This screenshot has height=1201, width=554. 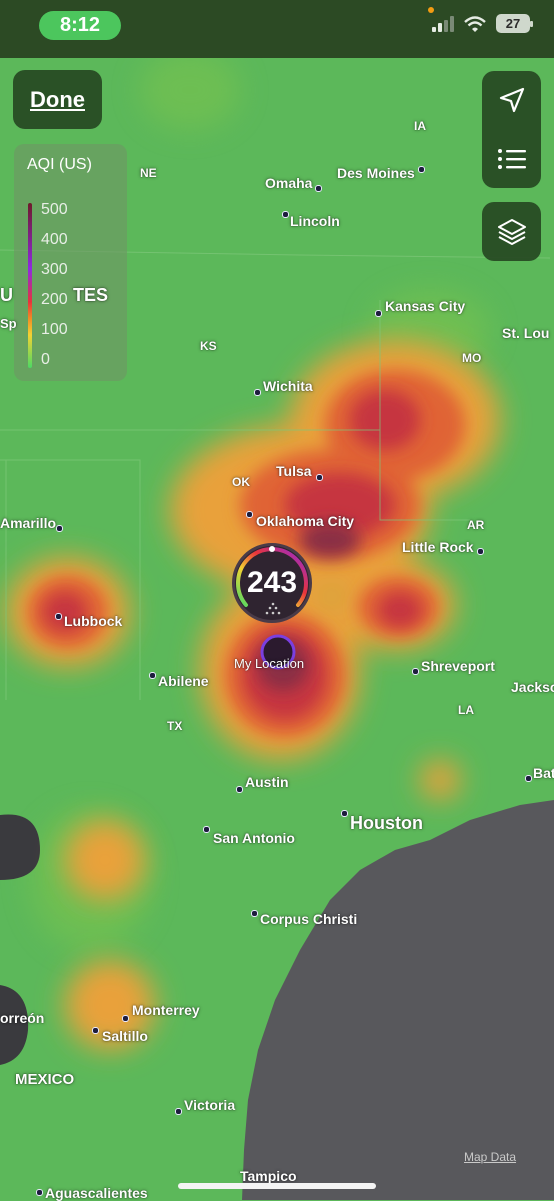 I want to click on legend-label: 0, so click(x=45, y=359).